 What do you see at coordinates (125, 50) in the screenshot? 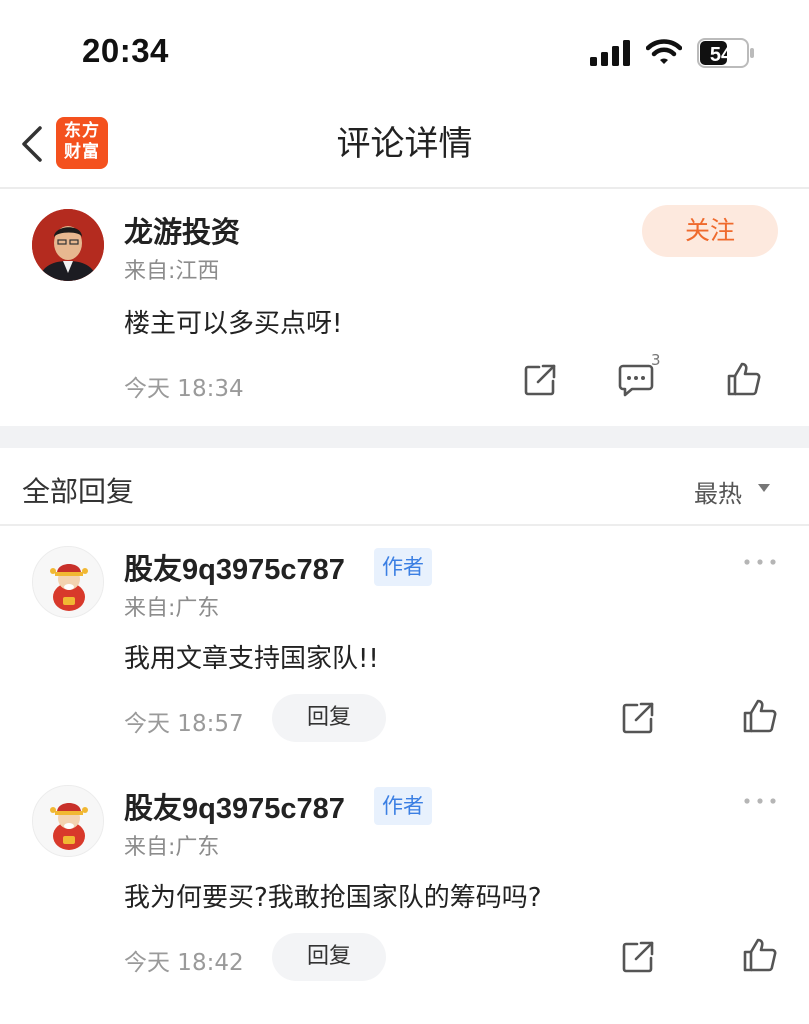
I see `status-time: 20:34` at bounding box center [125, 50].